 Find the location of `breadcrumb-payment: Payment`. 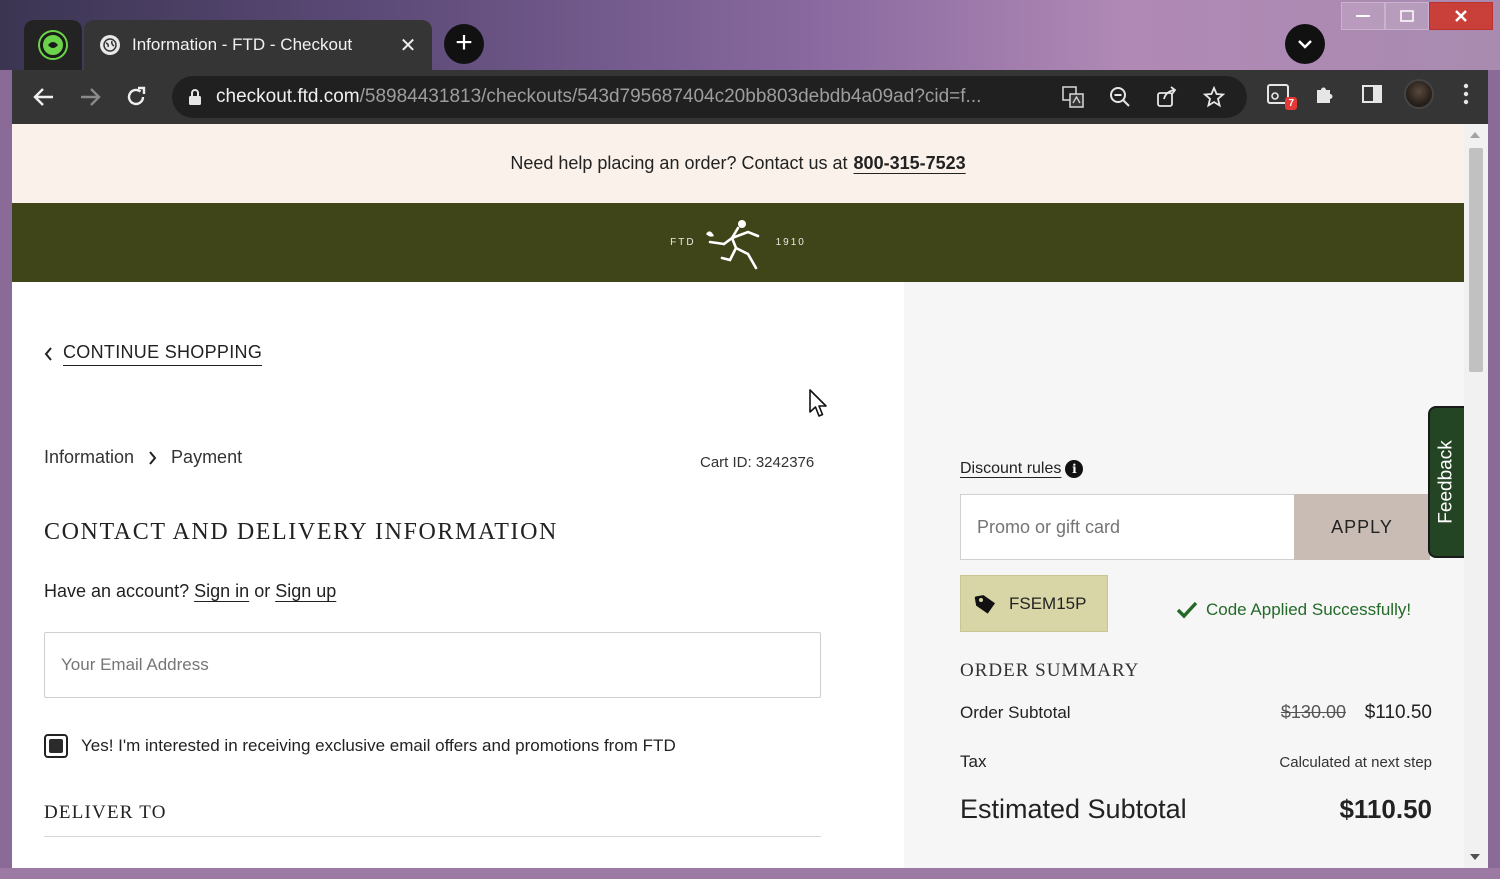

breadcrumb-payment: Payment is located at coordinates (206, 457).